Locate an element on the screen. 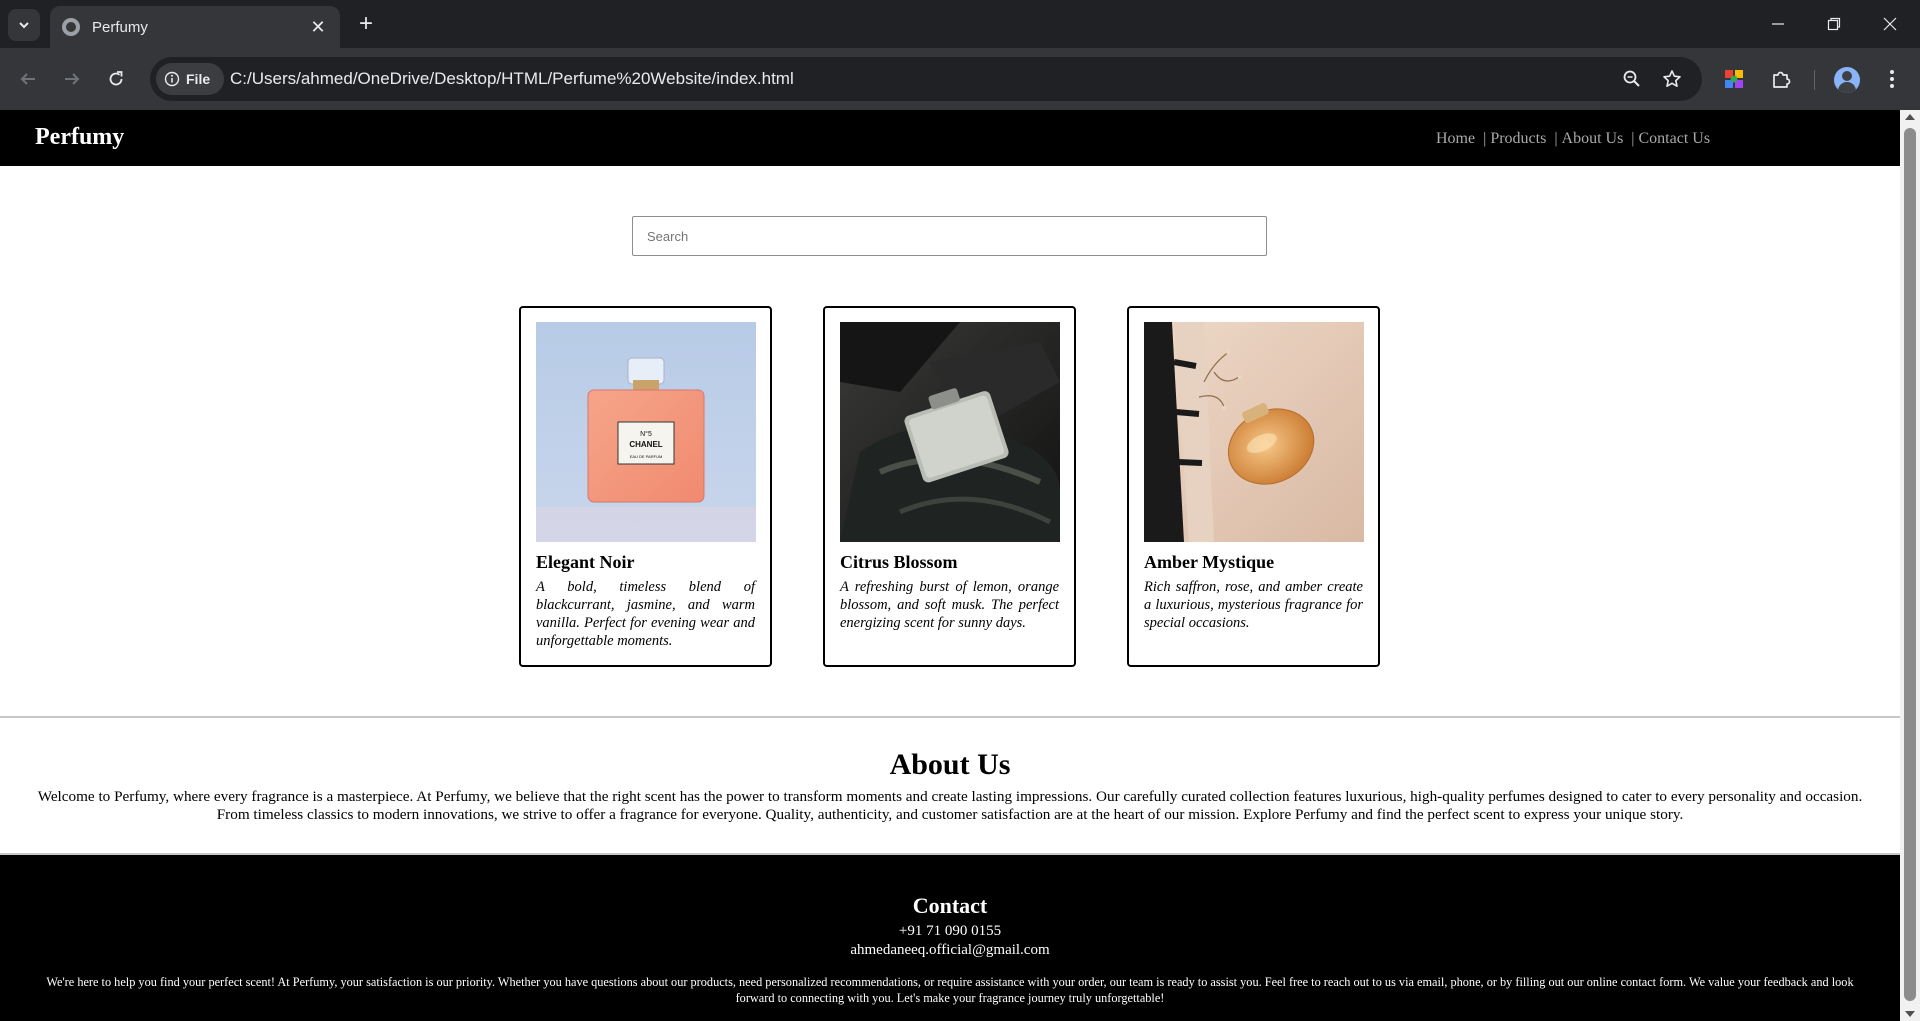  site-nav: Home | Products | About Us | Contact Us is located at coordinates (1573, 139).